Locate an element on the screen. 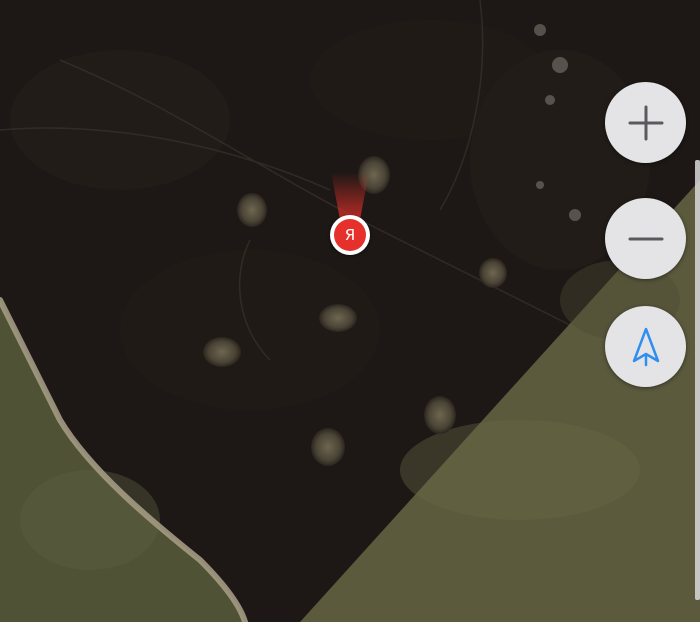 The width and height of the screenshot is (700, 622). user-location-label: Я is located at coordinates (350, 235).